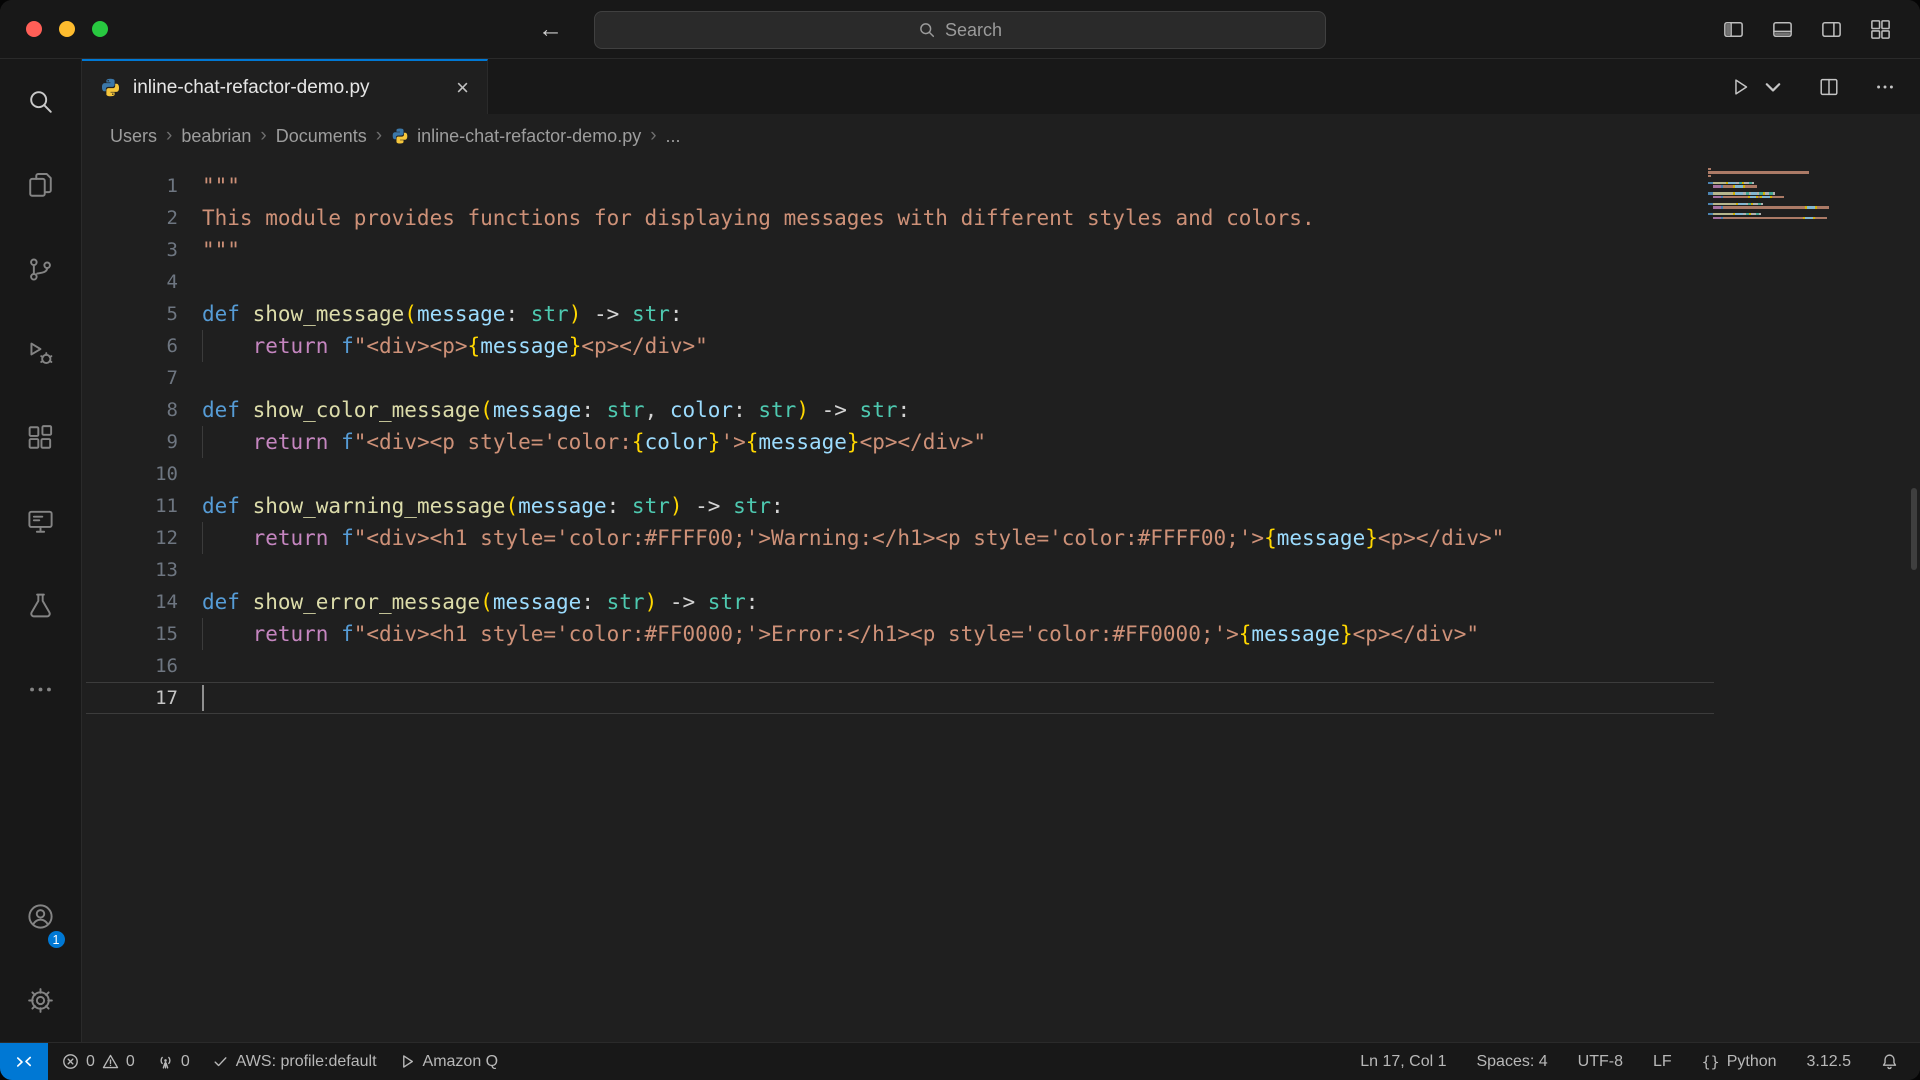 The width and height of the screenshot is (1920, 1080). What do you see at coordinates (1885, 87) in the screenshot?
I see `more-actions-icon` at bounding box center [1885, 87].